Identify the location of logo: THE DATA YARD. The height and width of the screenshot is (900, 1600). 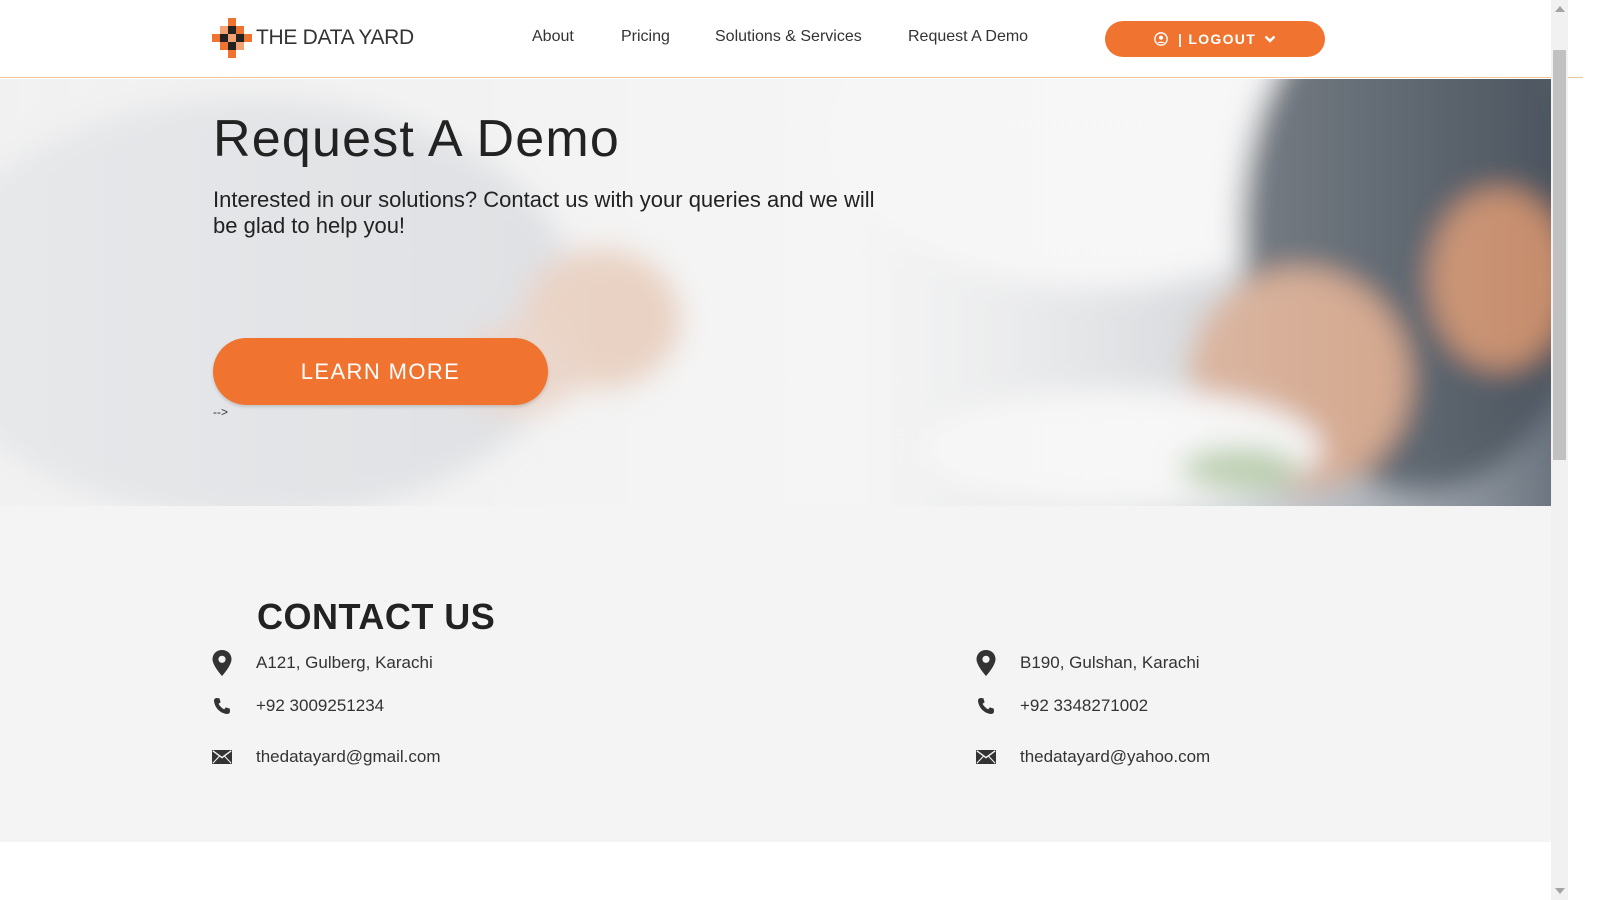
(313, 38).